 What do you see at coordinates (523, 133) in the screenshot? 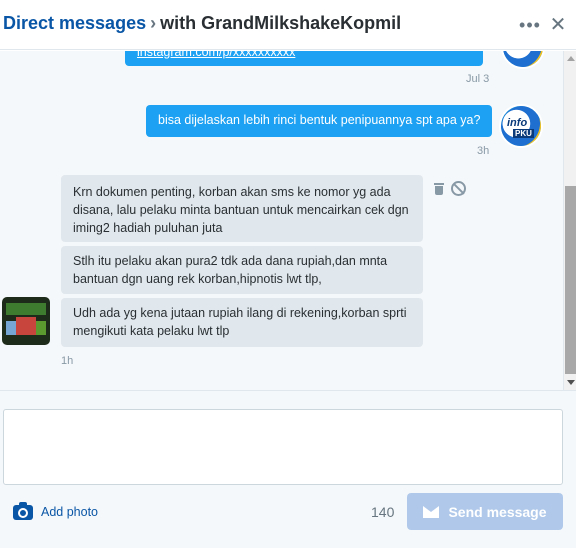
I see `avatar-pku-text: PKU` at bounding box center [523, 133].